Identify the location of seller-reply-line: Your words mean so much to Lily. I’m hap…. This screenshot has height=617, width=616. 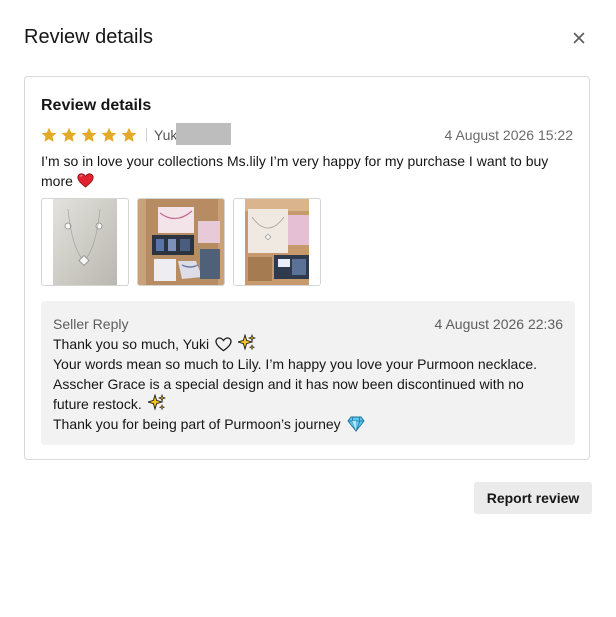
(295, 364).